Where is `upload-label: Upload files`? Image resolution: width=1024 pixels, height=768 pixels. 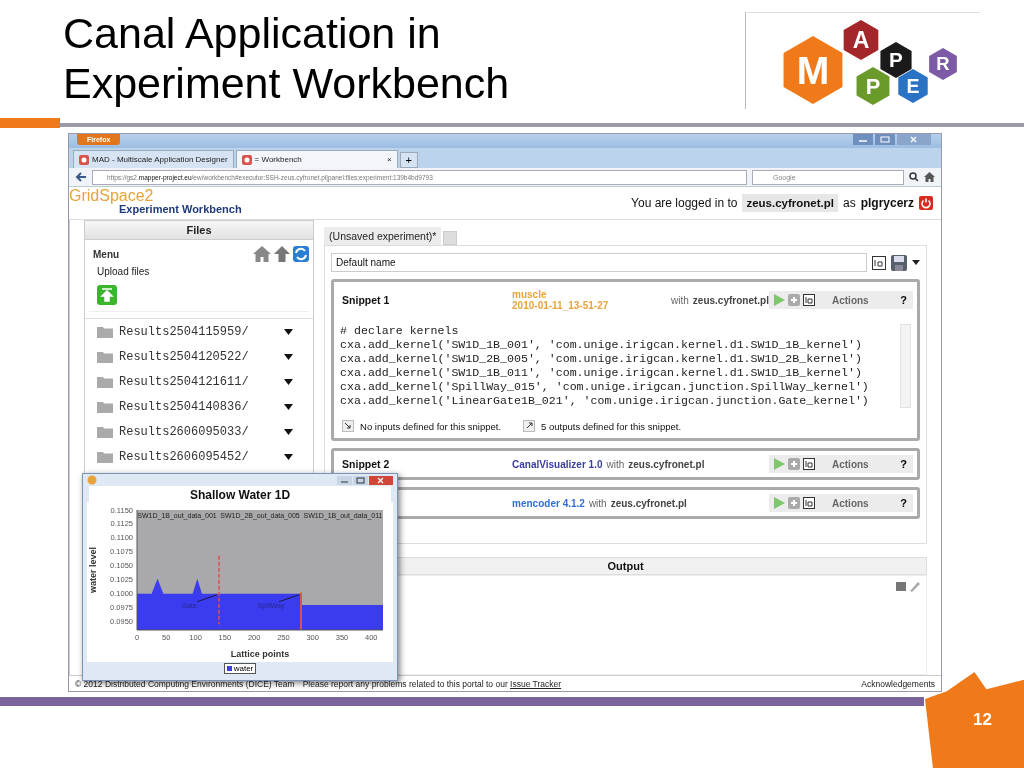 upload-label: Upload files is located at coordinates (124, 271).